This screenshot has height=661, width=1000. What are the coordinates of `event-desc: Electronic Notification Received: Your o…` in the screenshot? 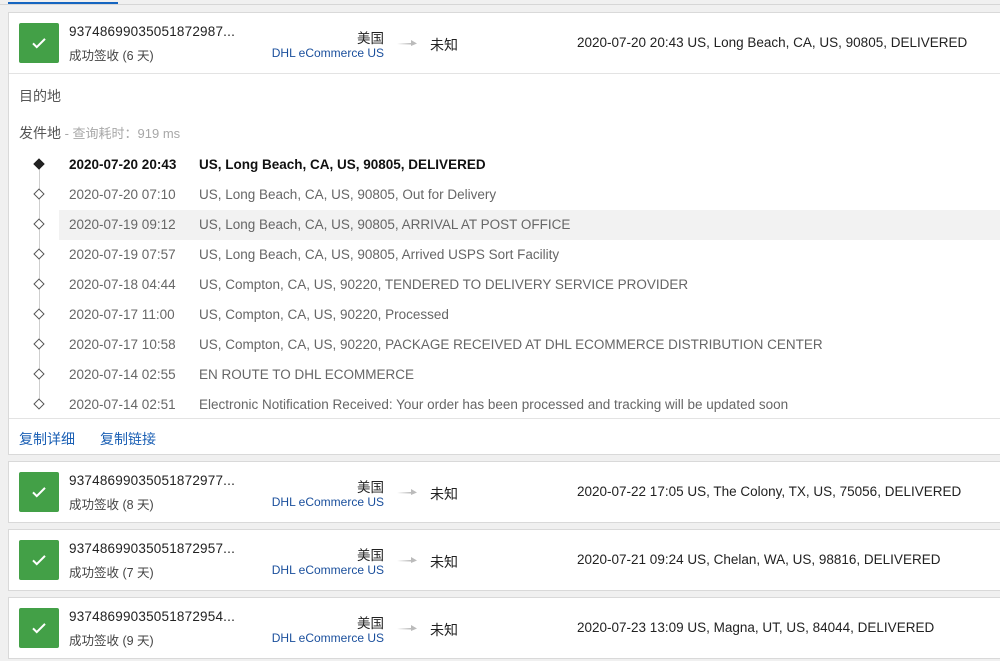 It's located at (494, 404).